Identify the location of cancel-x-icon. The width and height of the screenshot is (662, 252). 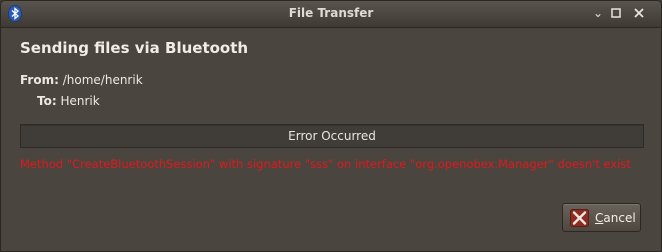
(579, 218).